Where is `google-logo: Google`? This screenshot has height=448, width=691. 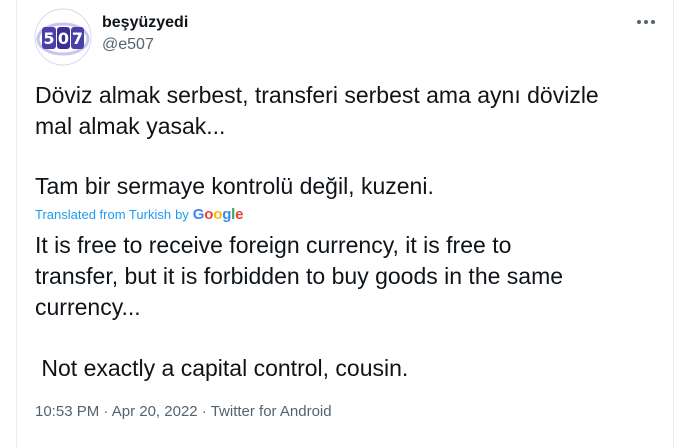 google-logo: Google is located at coordinates (218, 214).